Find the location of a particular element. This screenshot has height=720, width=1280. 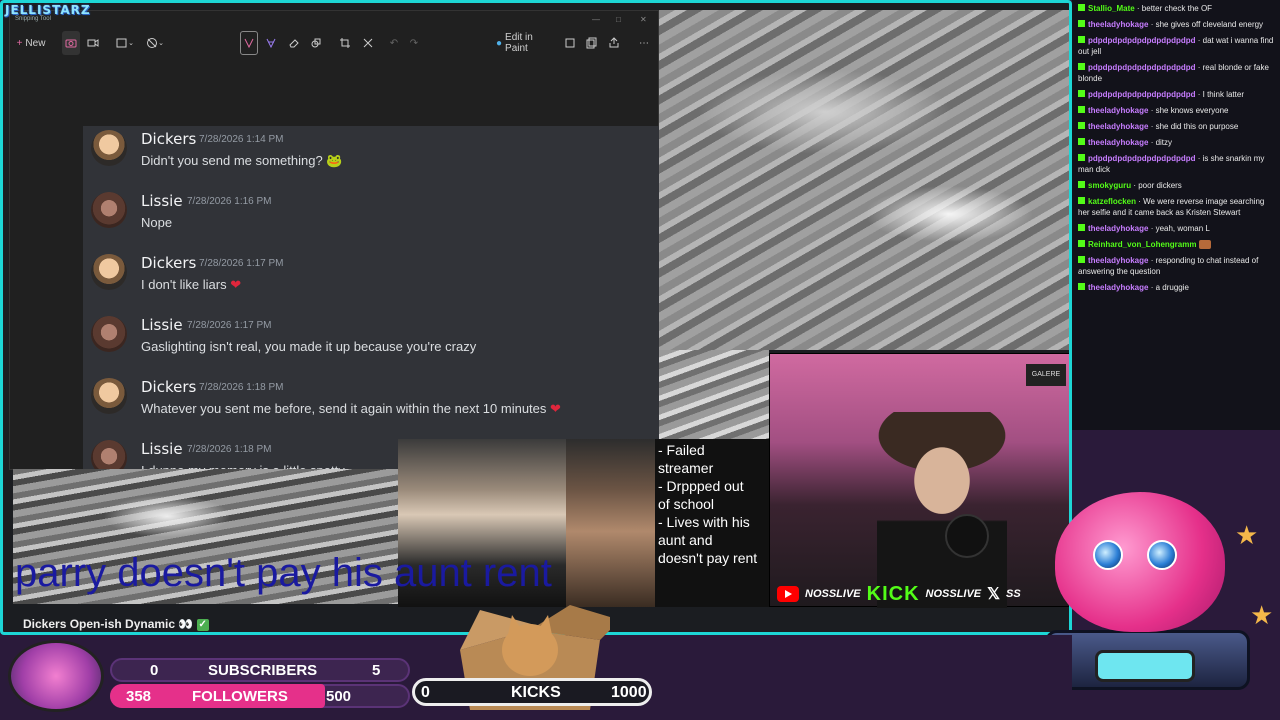

chat-text: she gives off cleveland energy is located at coordinates (1209, 24).